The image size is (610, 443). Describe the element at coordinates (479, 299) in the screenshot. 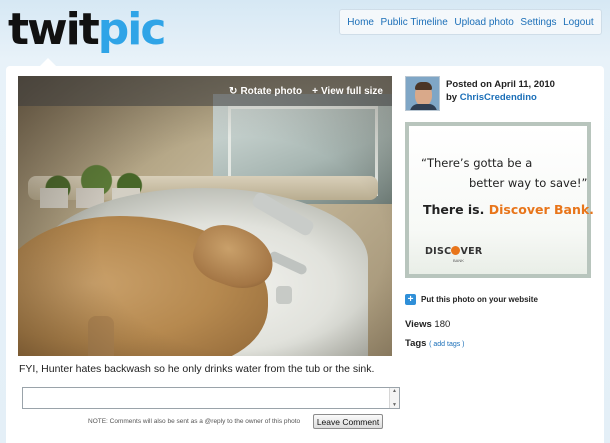

I see `put-photo-label: Put this photo on your website` at that location.